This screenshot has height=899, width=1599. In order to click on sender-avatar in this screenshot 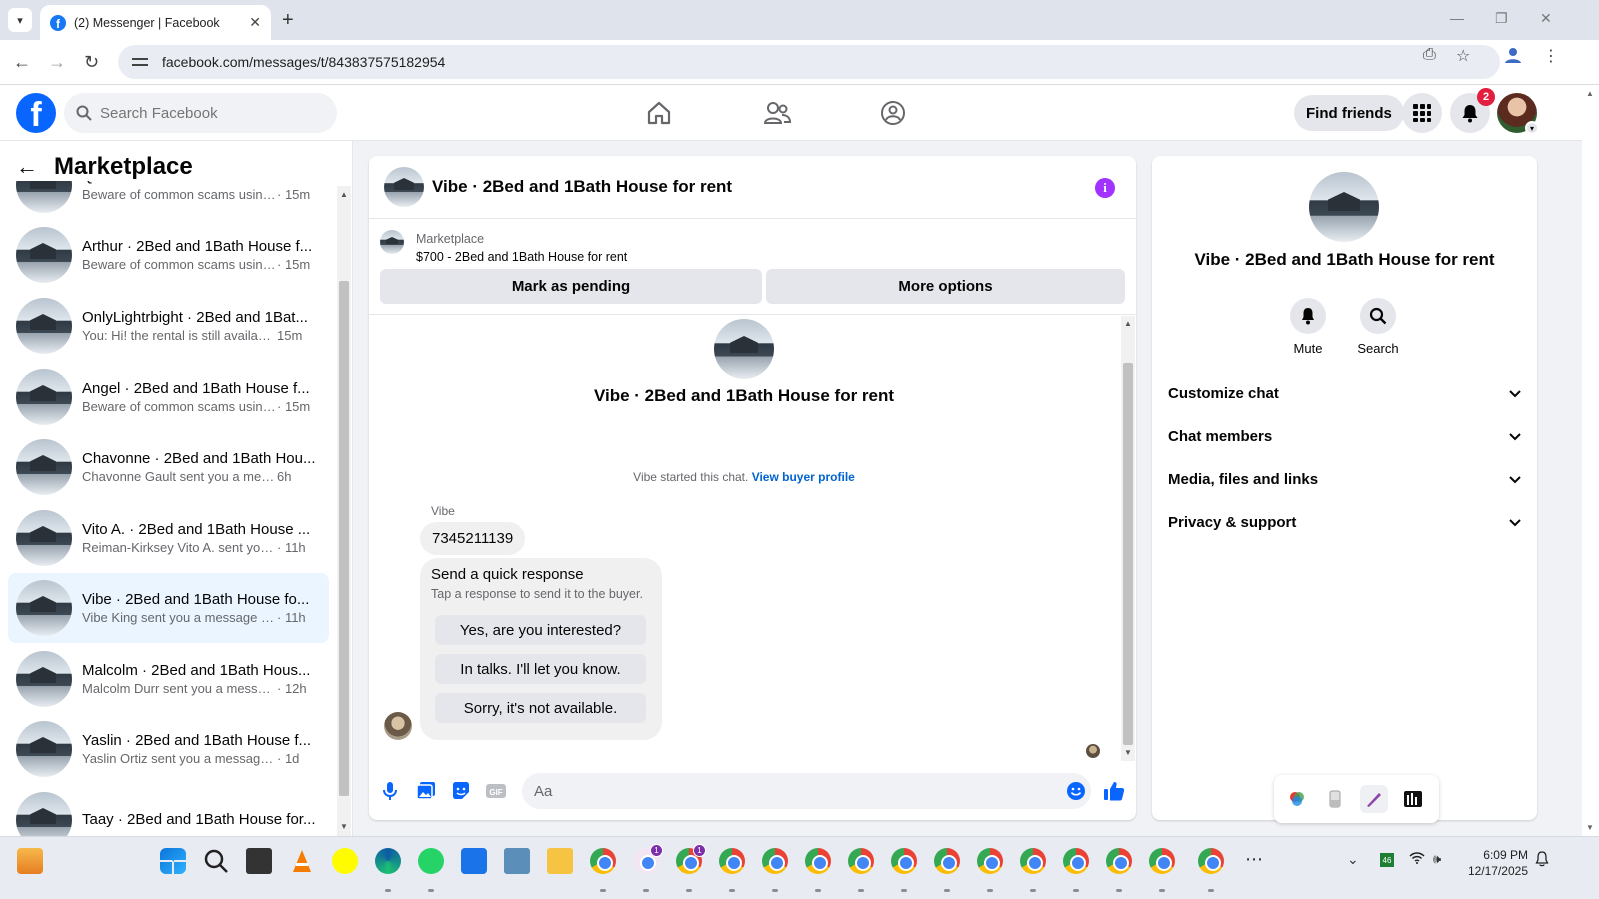, I will do `click(398, 726)`.